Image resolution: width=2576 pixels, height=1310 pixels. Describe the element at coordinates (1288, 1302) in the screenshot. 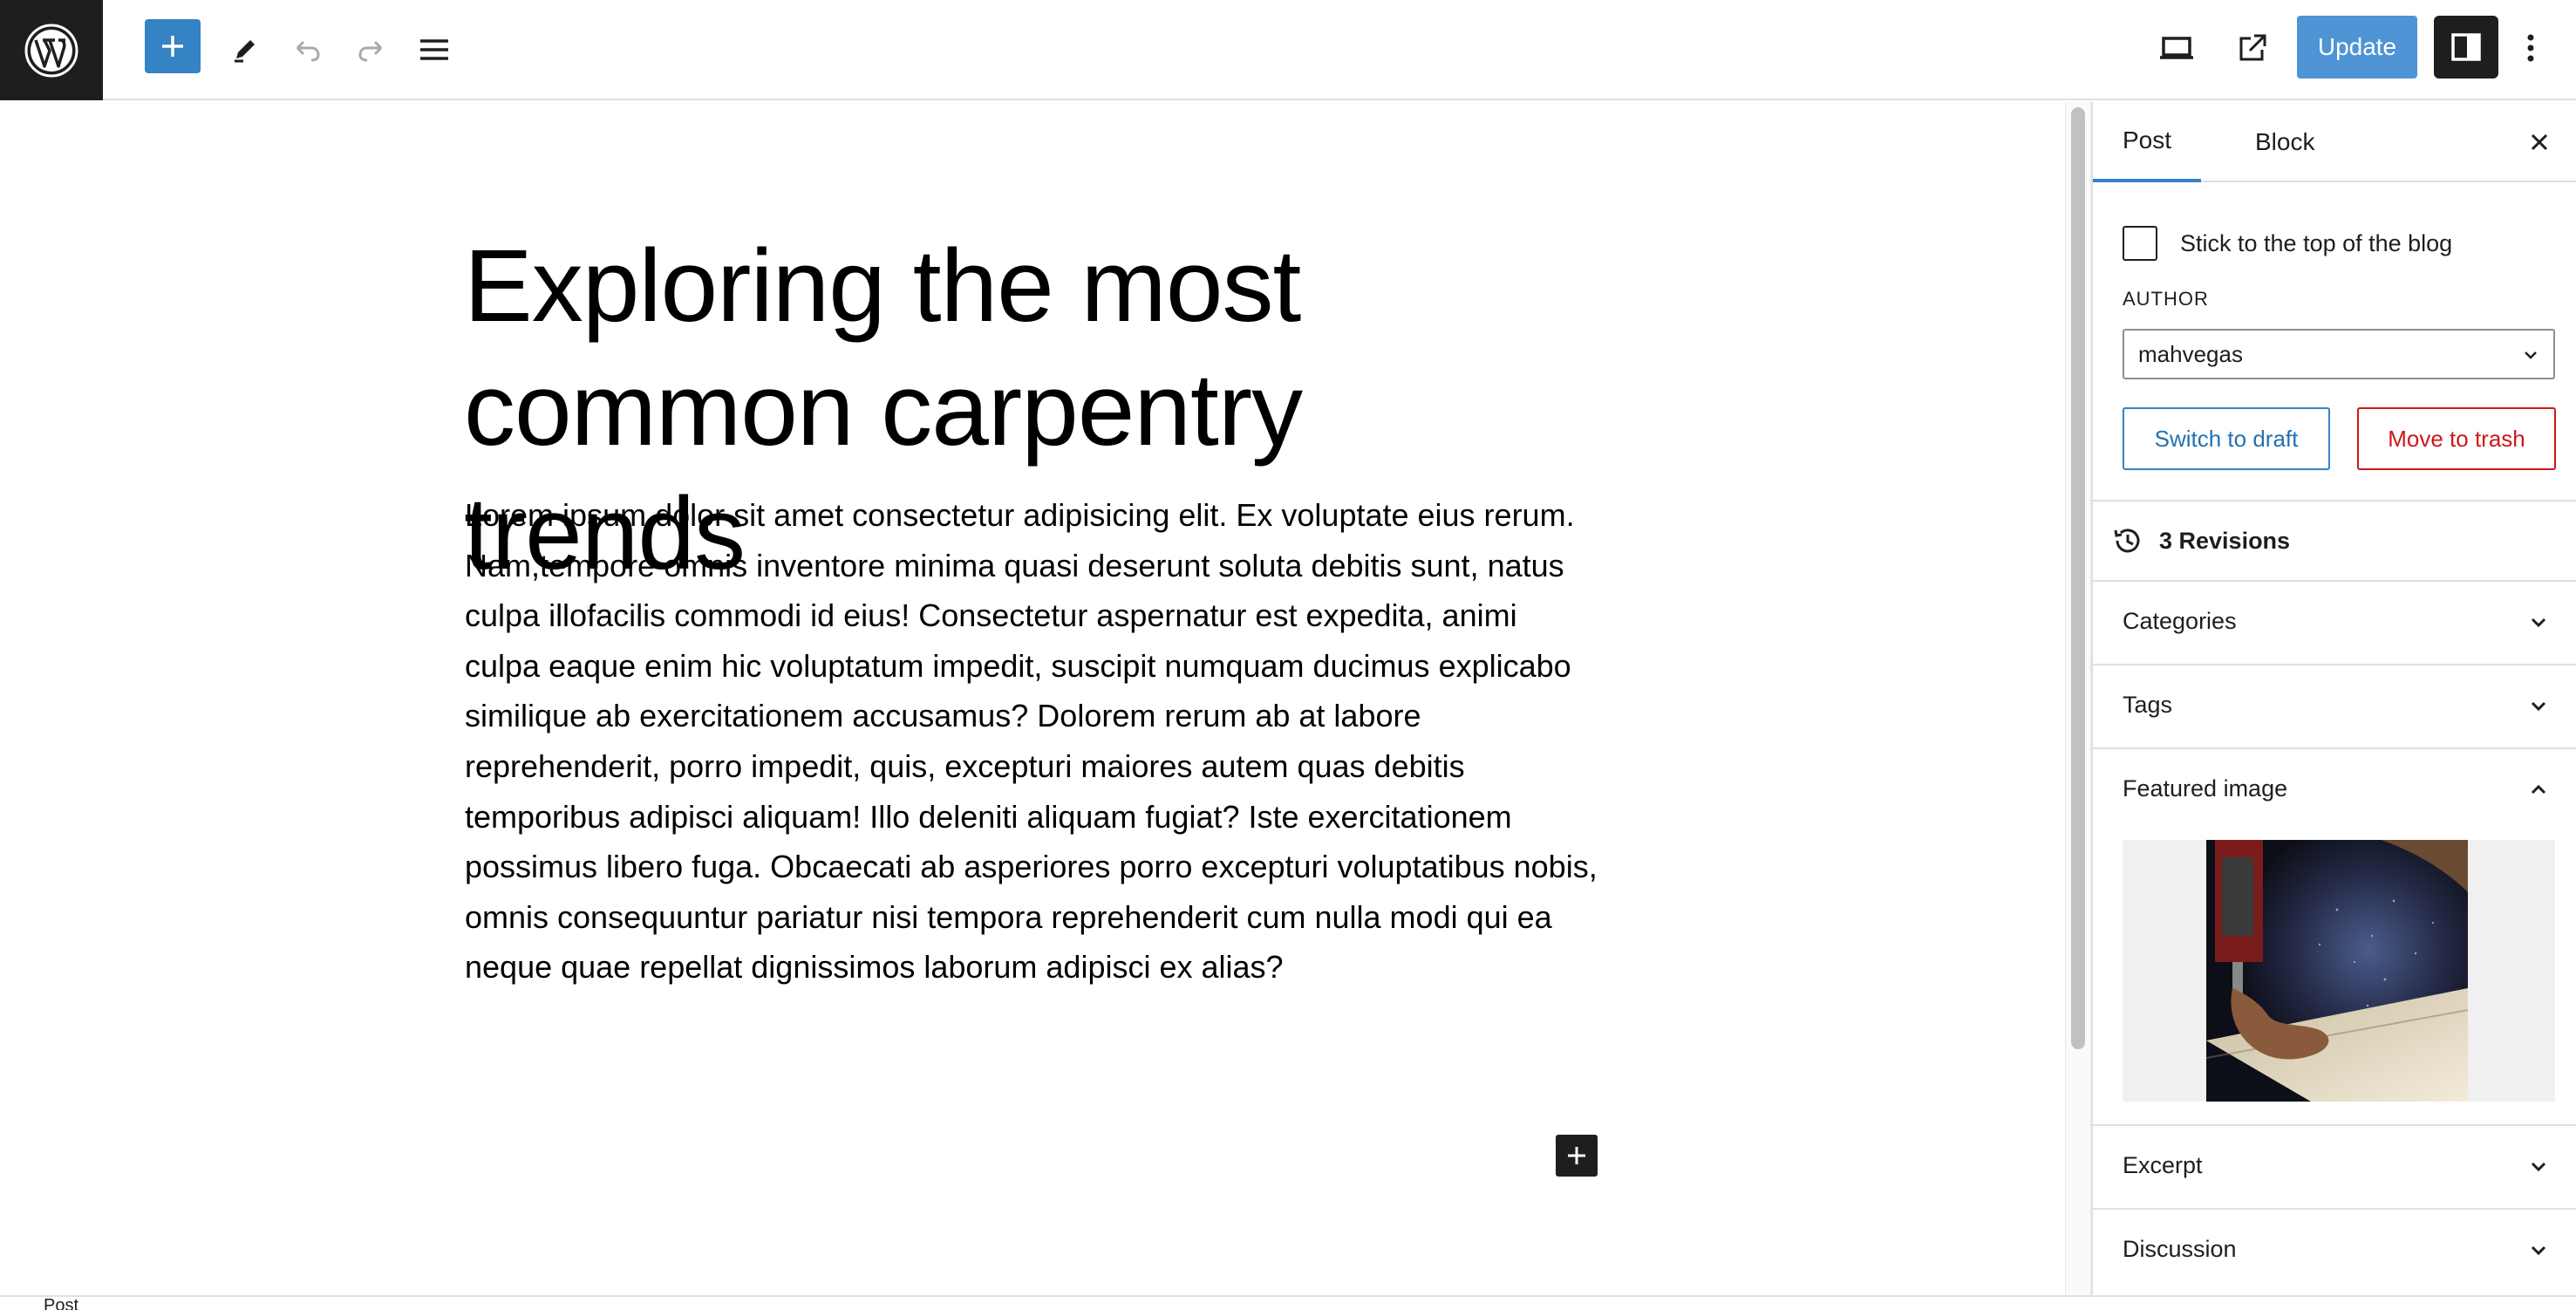

I see `block-breadcrumb-bar: Post` at that location.